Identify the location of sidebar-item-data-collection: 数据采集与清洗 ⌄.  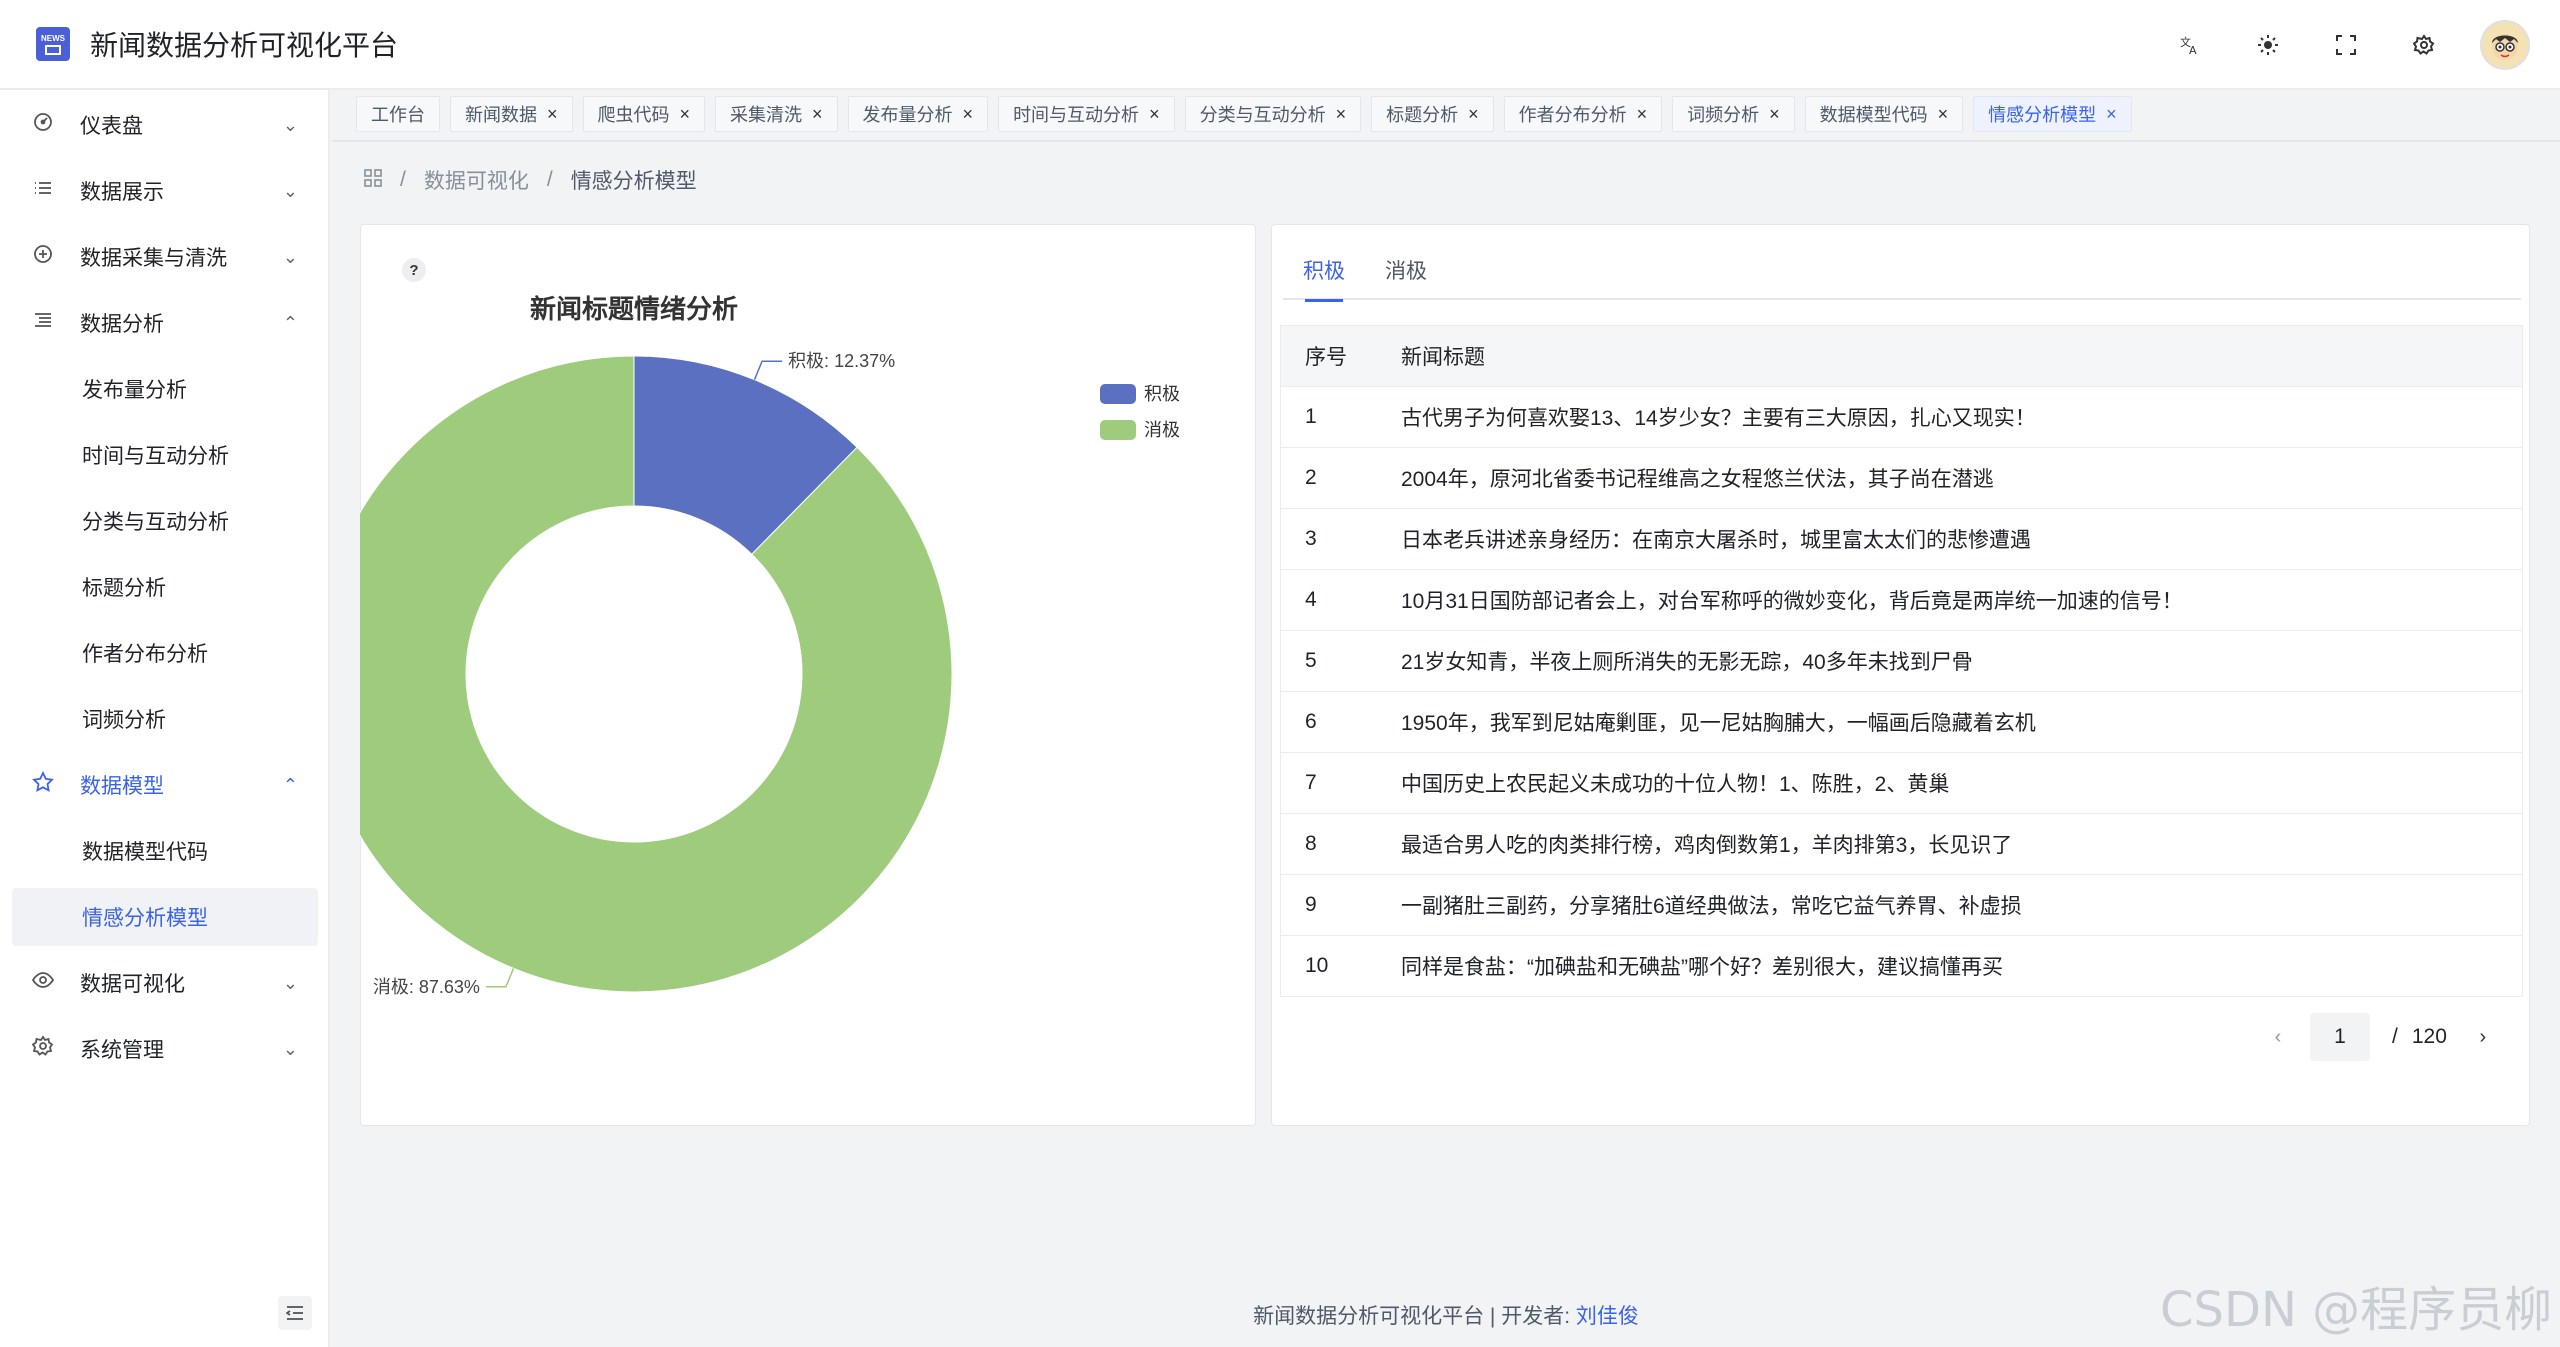
(165, 257).